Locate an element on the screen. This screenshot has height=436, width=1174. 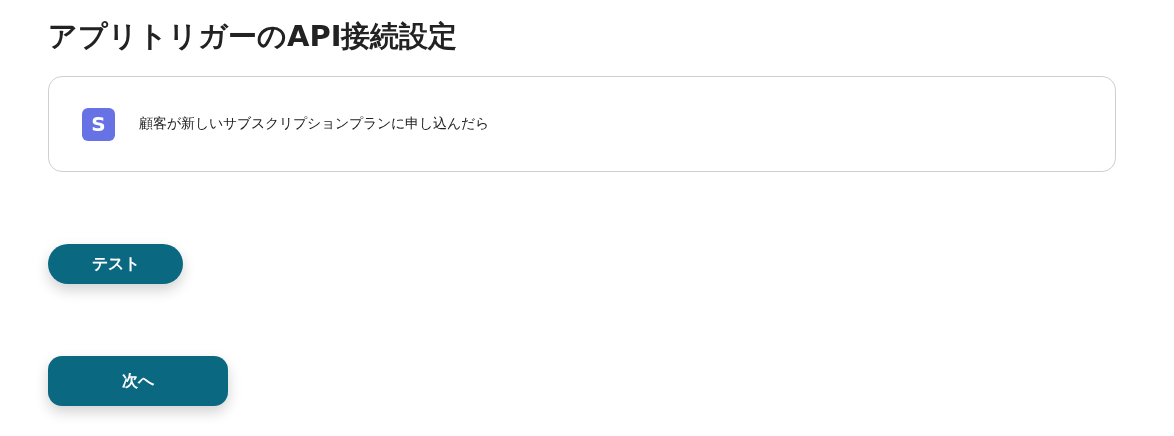
app-logo-icon: S is located at coordinates (98, 124).